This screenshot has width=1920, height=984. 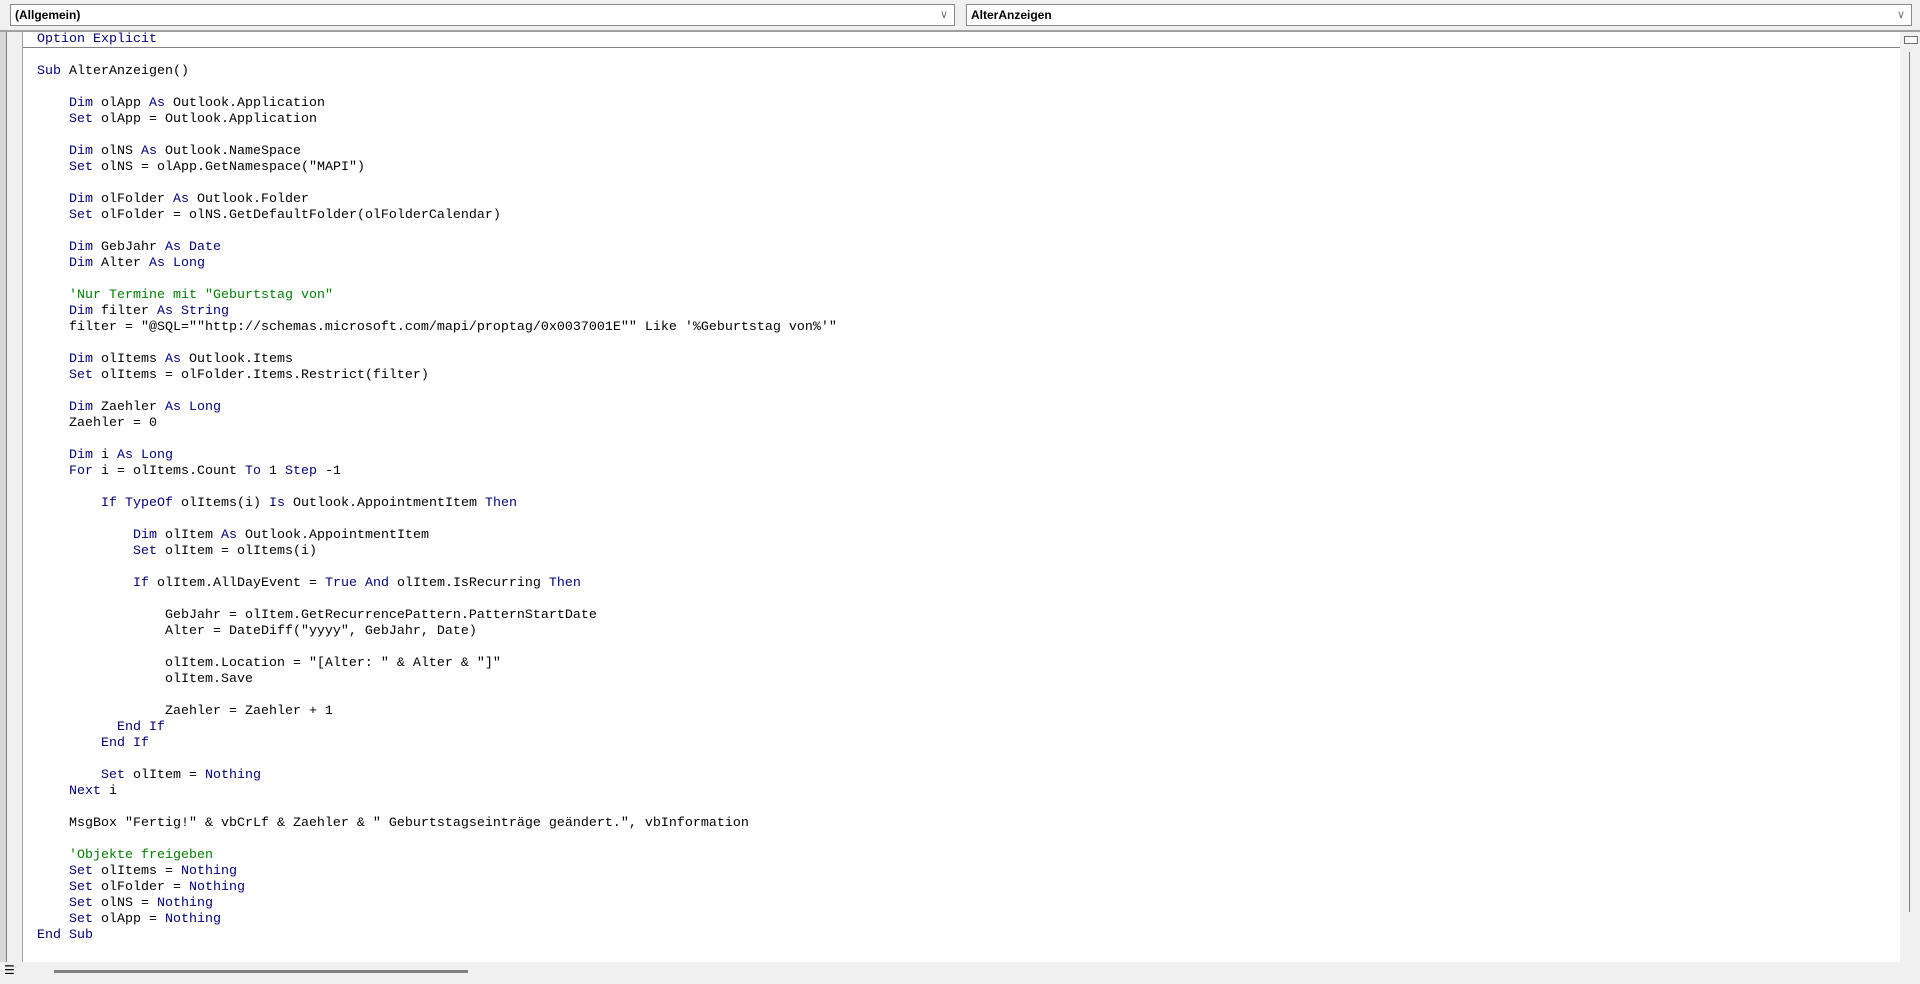 I want to click on code-line: For i = olItems.Count To 1 Step -1, so click(x=437, y=472).